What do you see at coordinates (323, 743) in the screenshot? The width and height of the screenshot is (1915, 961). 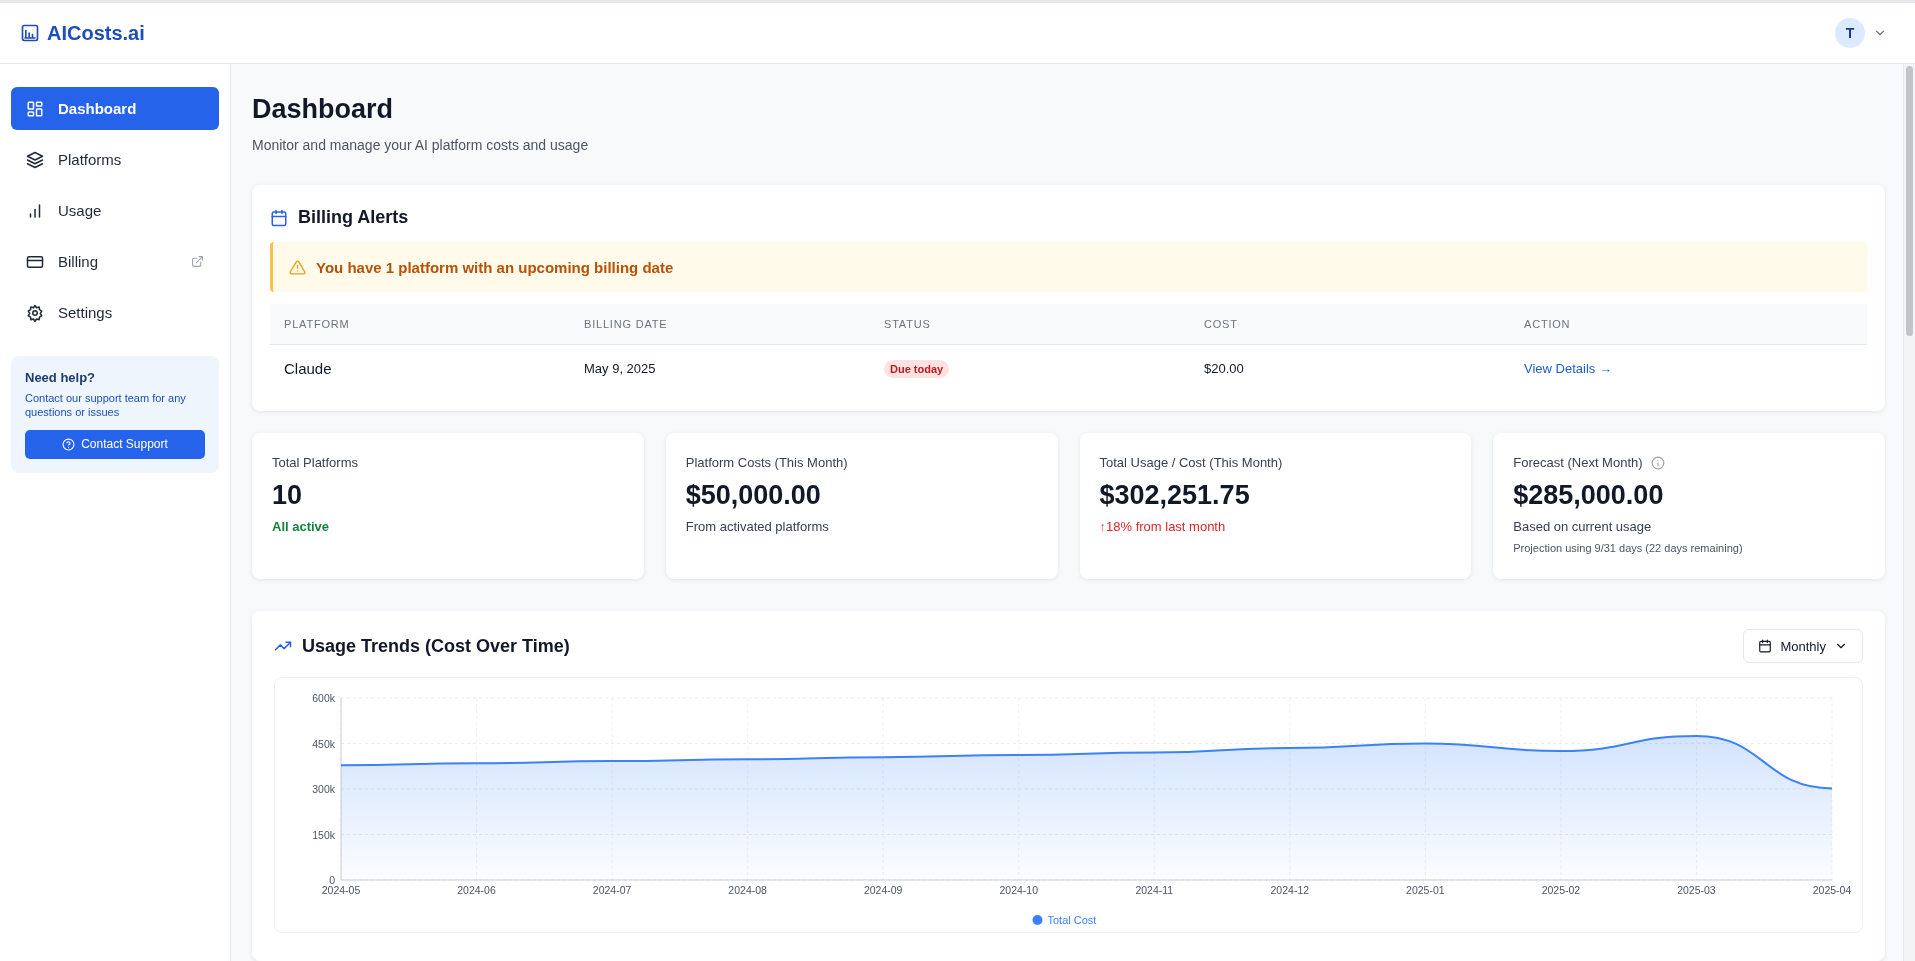 I see `y-tick-label: 450k` at bounding box center [323, 743].